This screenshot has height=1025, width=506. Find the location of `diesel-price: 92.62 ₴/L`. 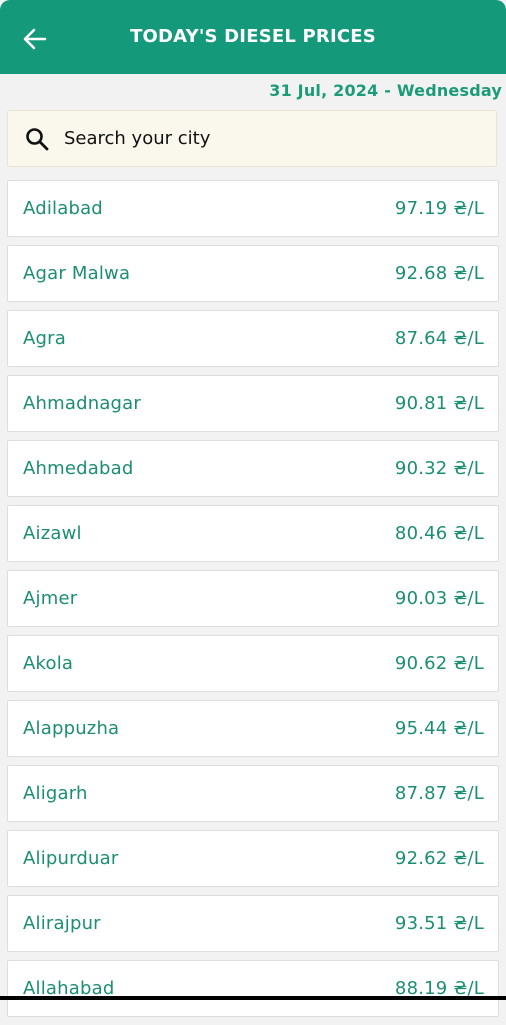

diesel-price: 92.62 ₴/L is located at coordinates (439, 858).